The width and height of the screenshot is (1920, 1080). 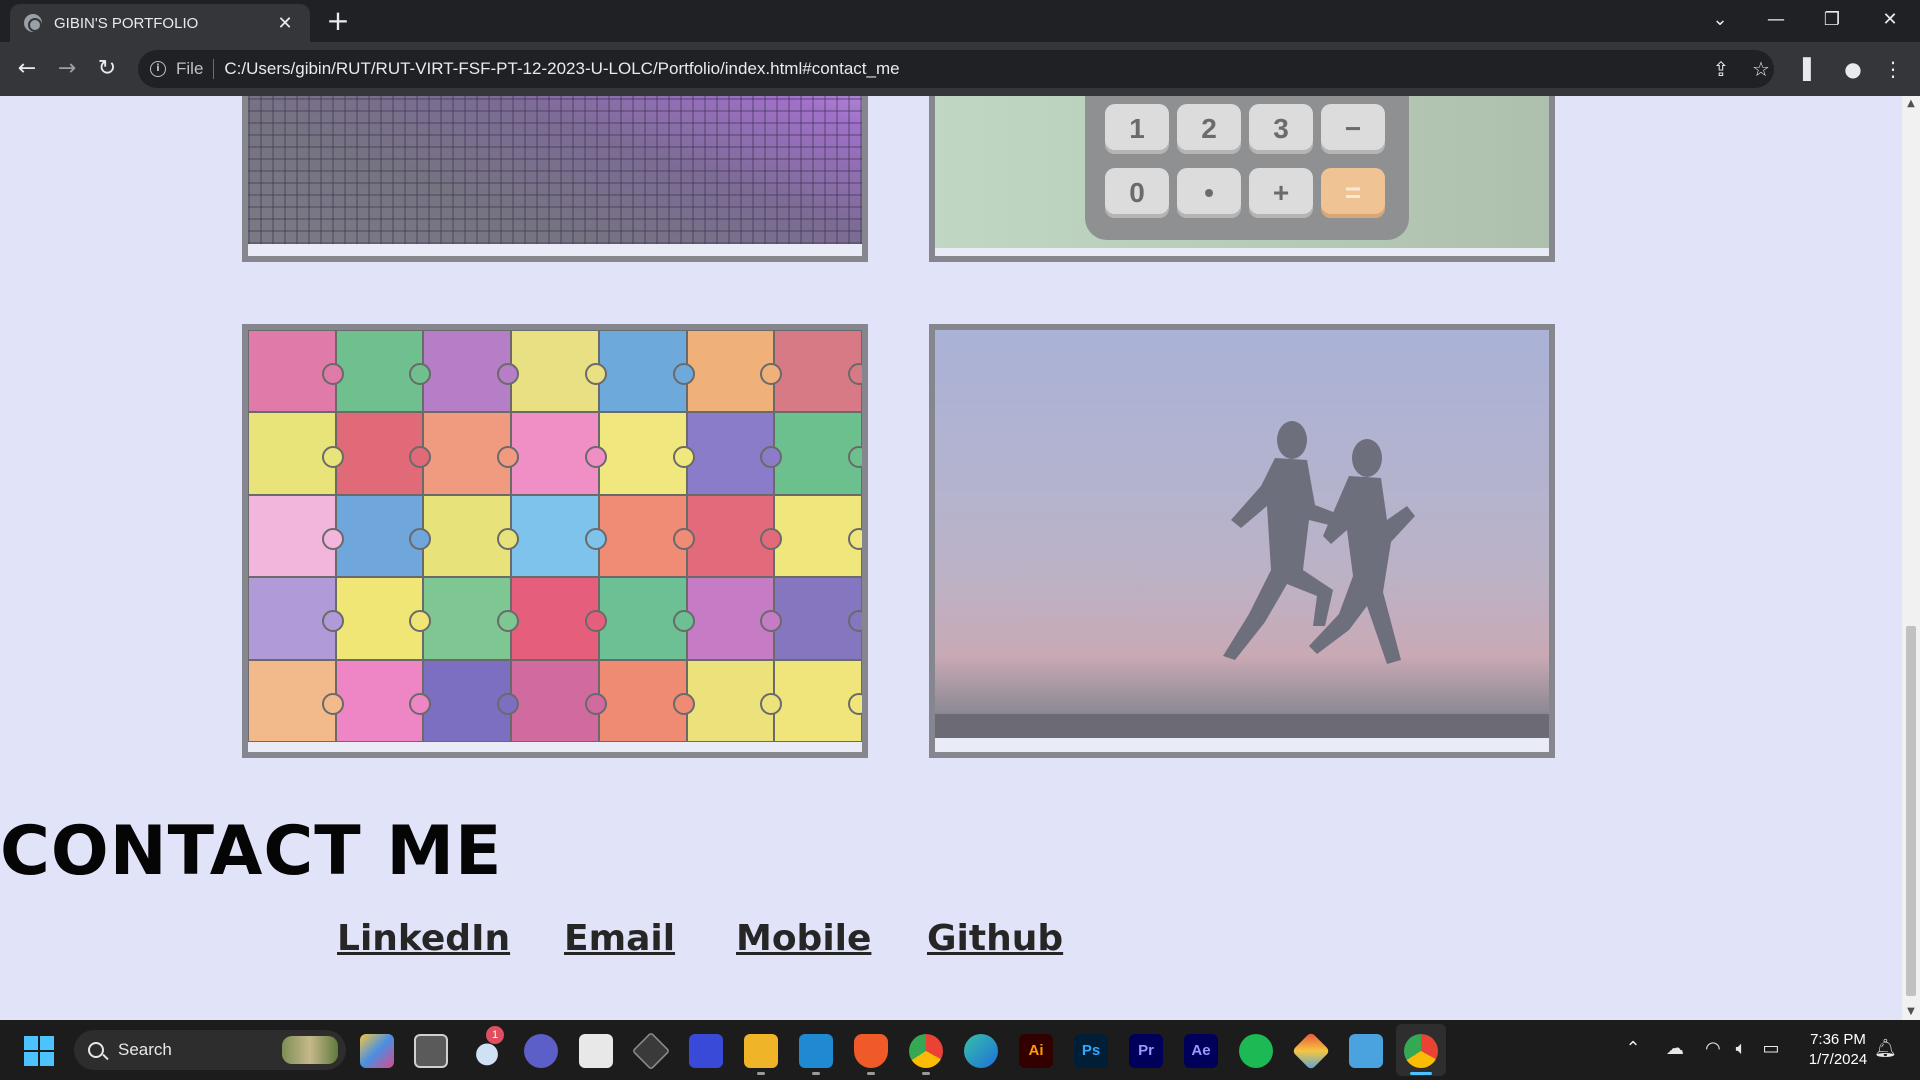 What do you see at coordinates (1885, 1048) in the screenshot?
I see `notification-bell-icon: 🔔︎` at bounding box center [1885, 1048].